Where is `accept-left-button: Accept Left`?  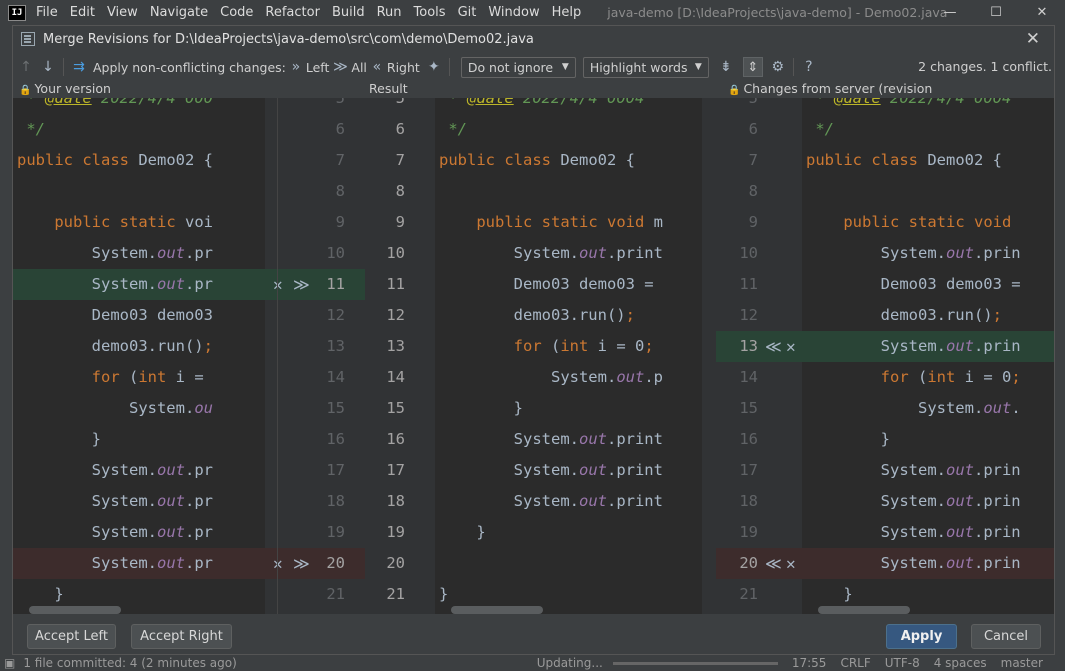
accept-left-button: Accept Left is located at coordinates (71, 636).